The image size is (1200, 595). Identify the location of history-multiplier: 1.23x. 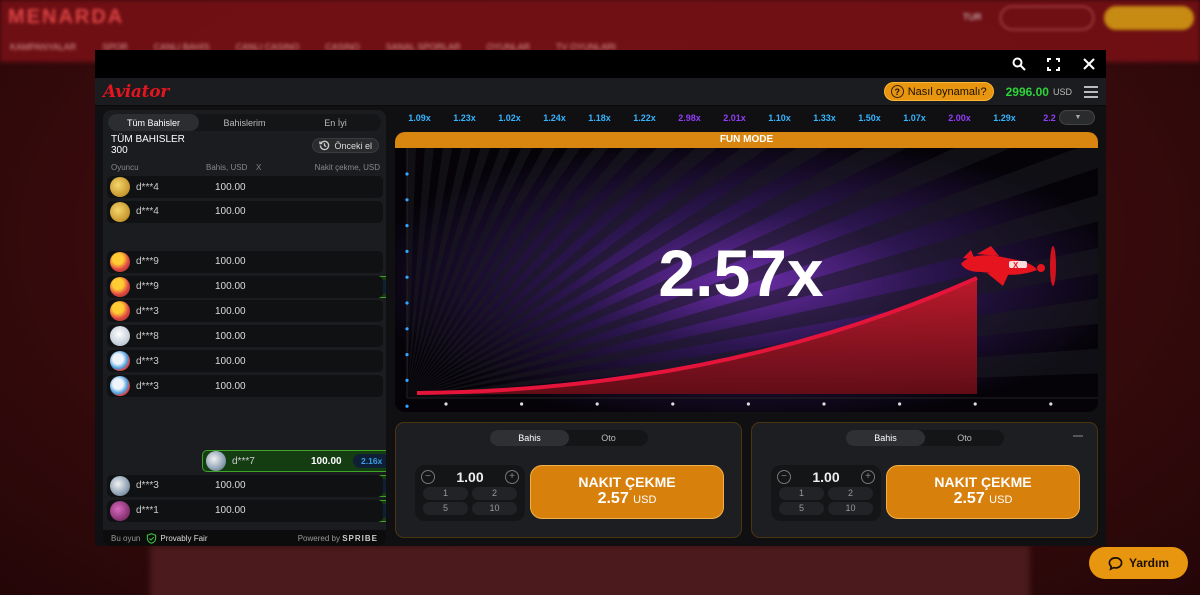
(464, 118).